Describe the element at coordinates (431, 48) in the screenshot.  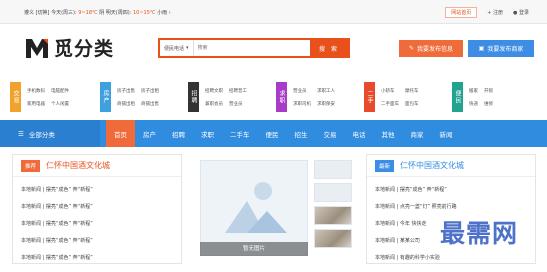
I see `post-info-button: ✎ 我要发布信息` at that location.